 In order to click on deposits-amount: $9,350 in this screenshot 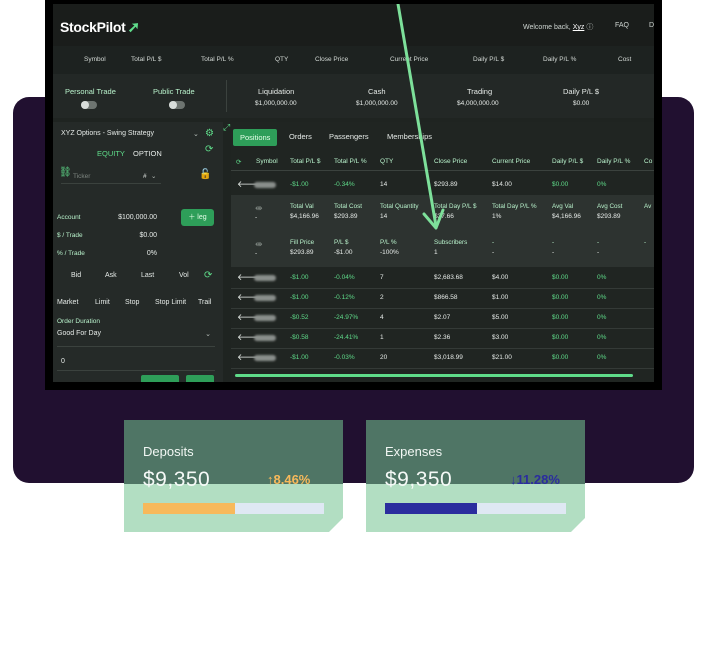, I will do `click(177, 479)`.